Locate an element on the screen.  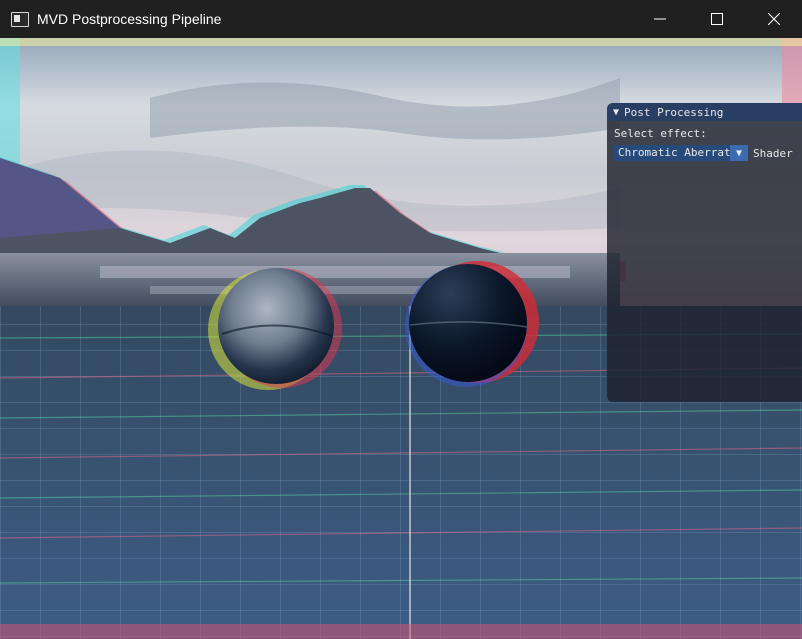
shader-label: Shader is located at coordinates (773, 153).